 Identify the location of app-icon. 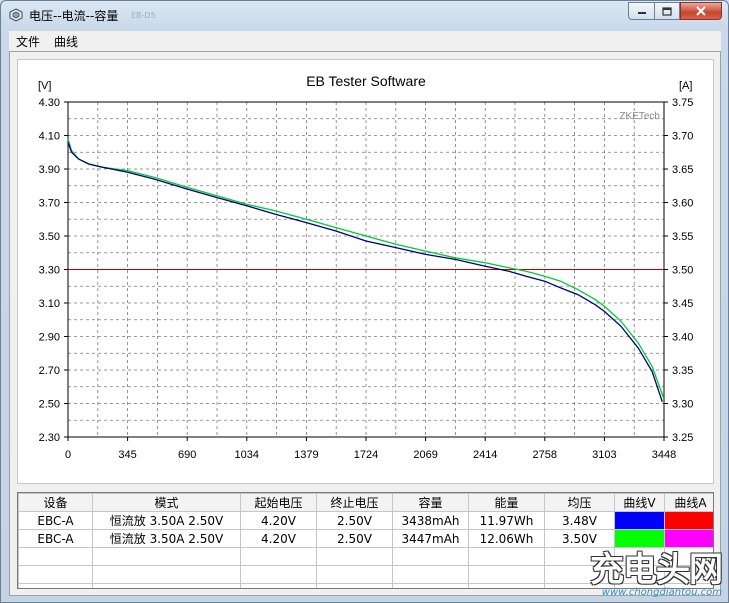
(16, 15).